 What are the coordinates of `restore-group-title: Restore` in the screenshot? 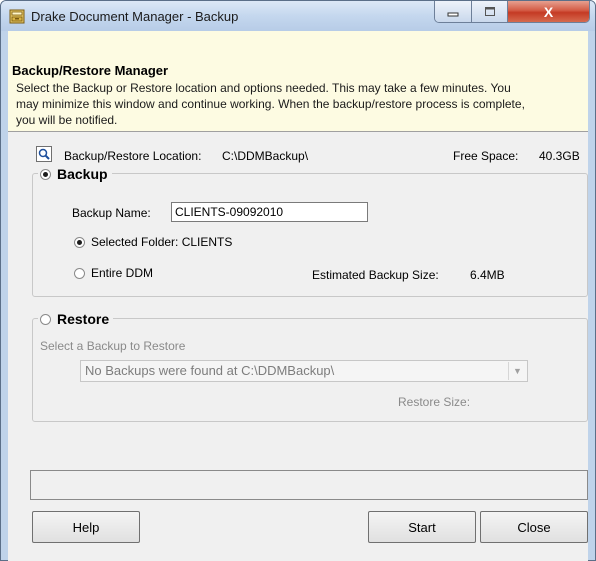 It's located at (83, 319).